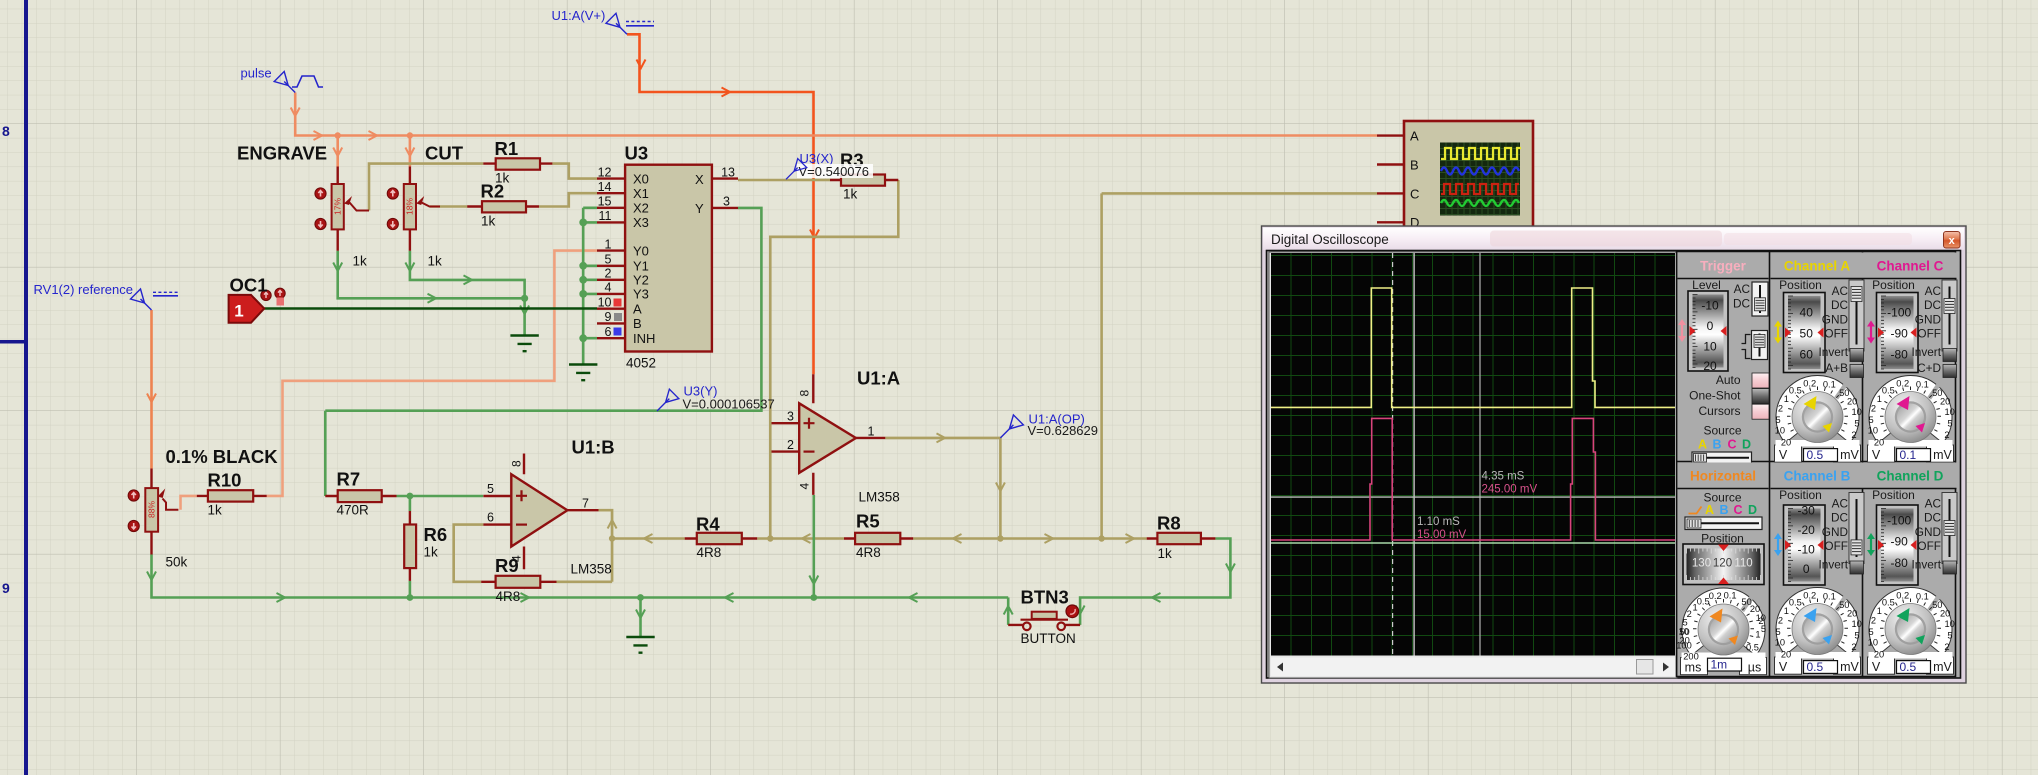 The height and width of the screenshot is (775, 2038). Describe the element at coordinates (1330, 239) in the screenshot. I see `svg-text: Digital Oscilloscope` at that location.